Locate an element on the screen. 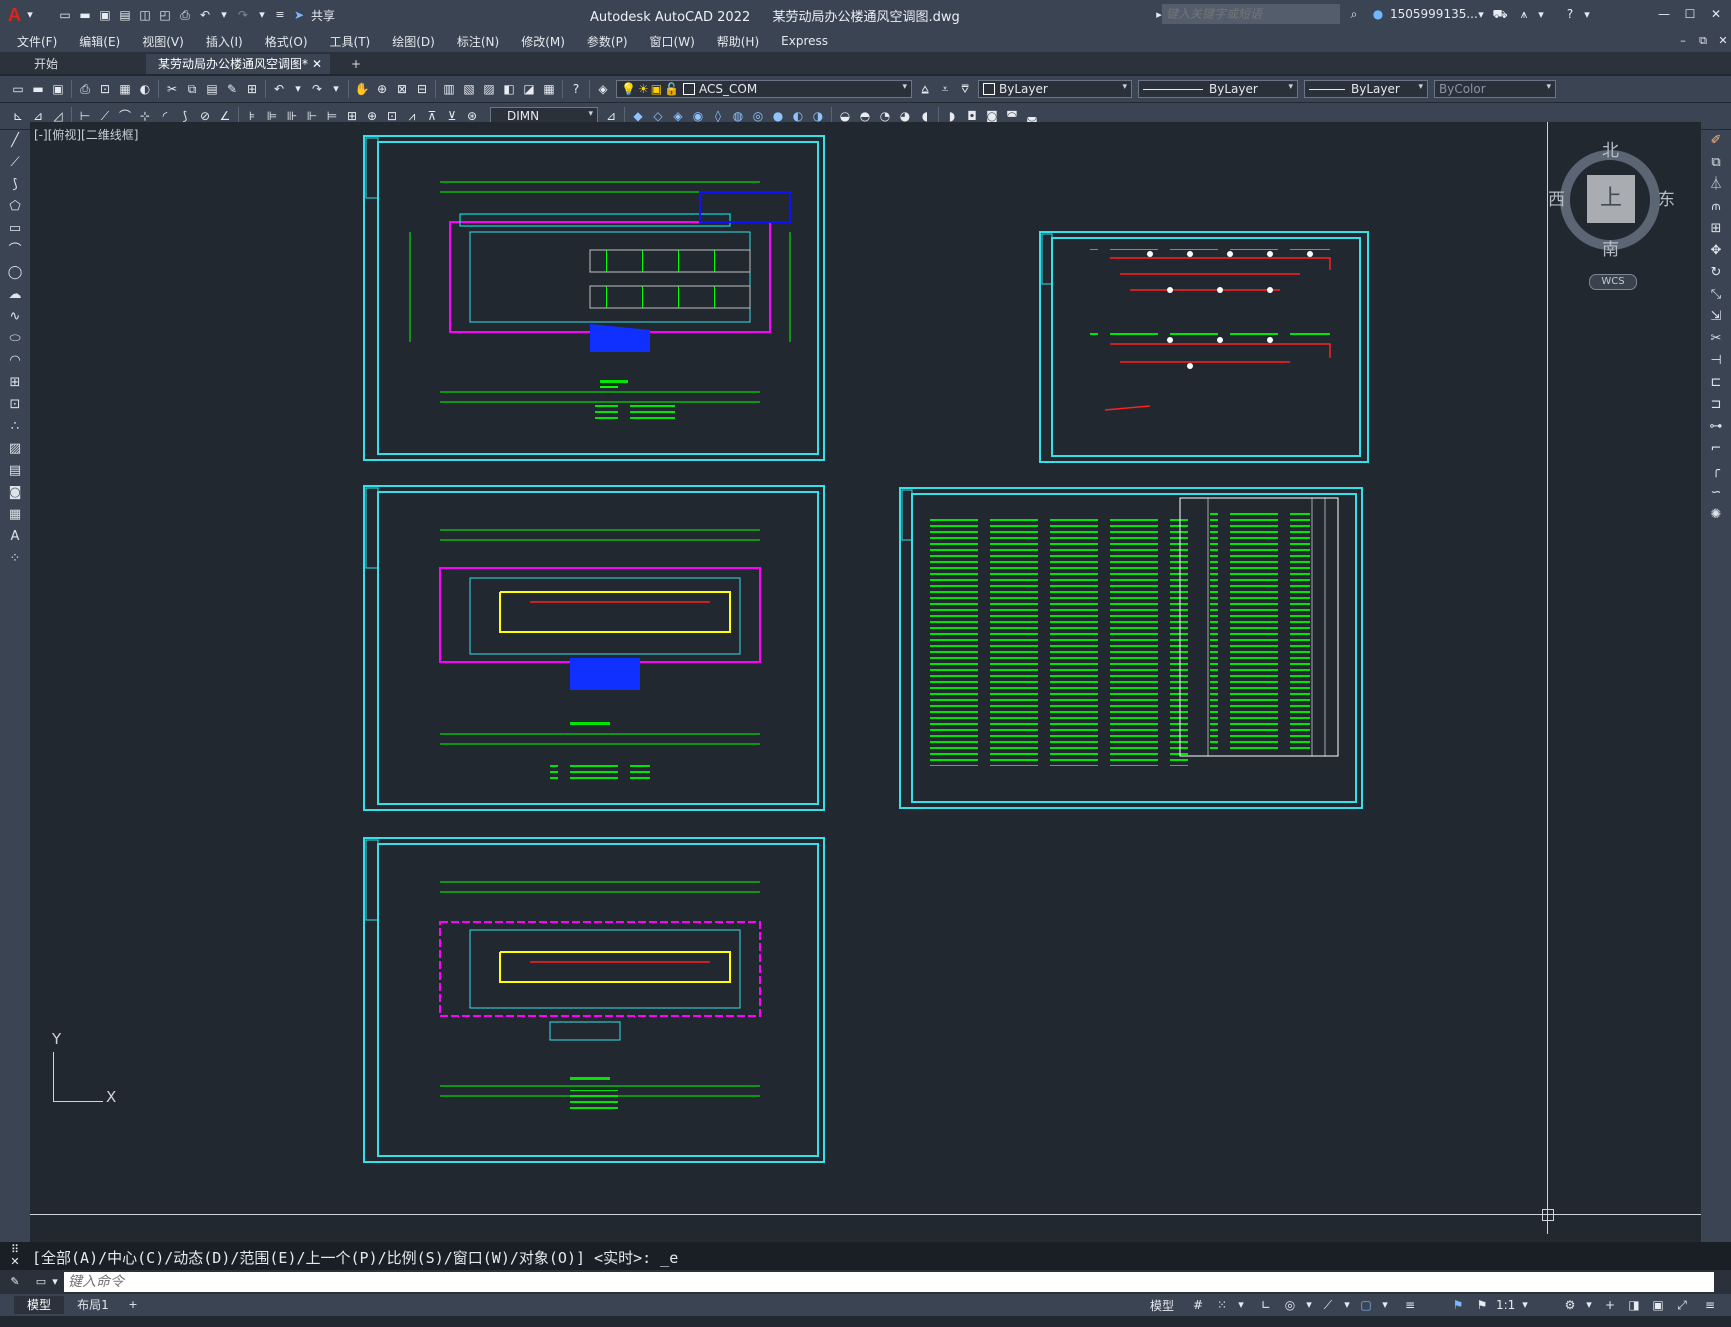 This screenshot has height=1327, width=1731. linetype-combo: ByLayer ▾ is located at coordinates (1218, 89).